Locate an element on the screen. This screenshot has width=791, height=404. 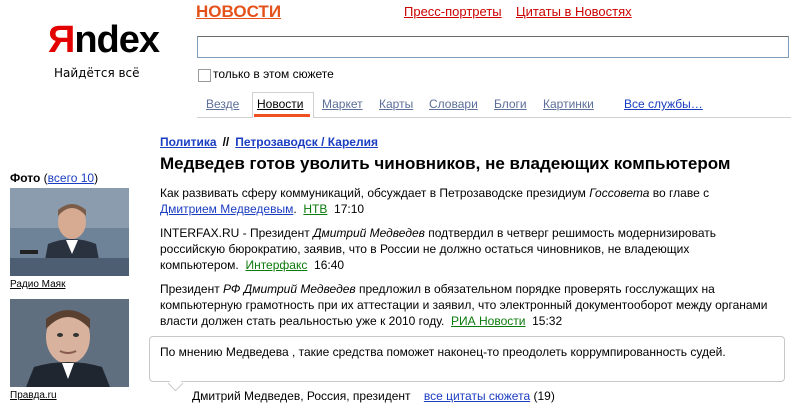
breadcrumb-region: Петрозаводск / Карелия is located at coordinates (306, 142).